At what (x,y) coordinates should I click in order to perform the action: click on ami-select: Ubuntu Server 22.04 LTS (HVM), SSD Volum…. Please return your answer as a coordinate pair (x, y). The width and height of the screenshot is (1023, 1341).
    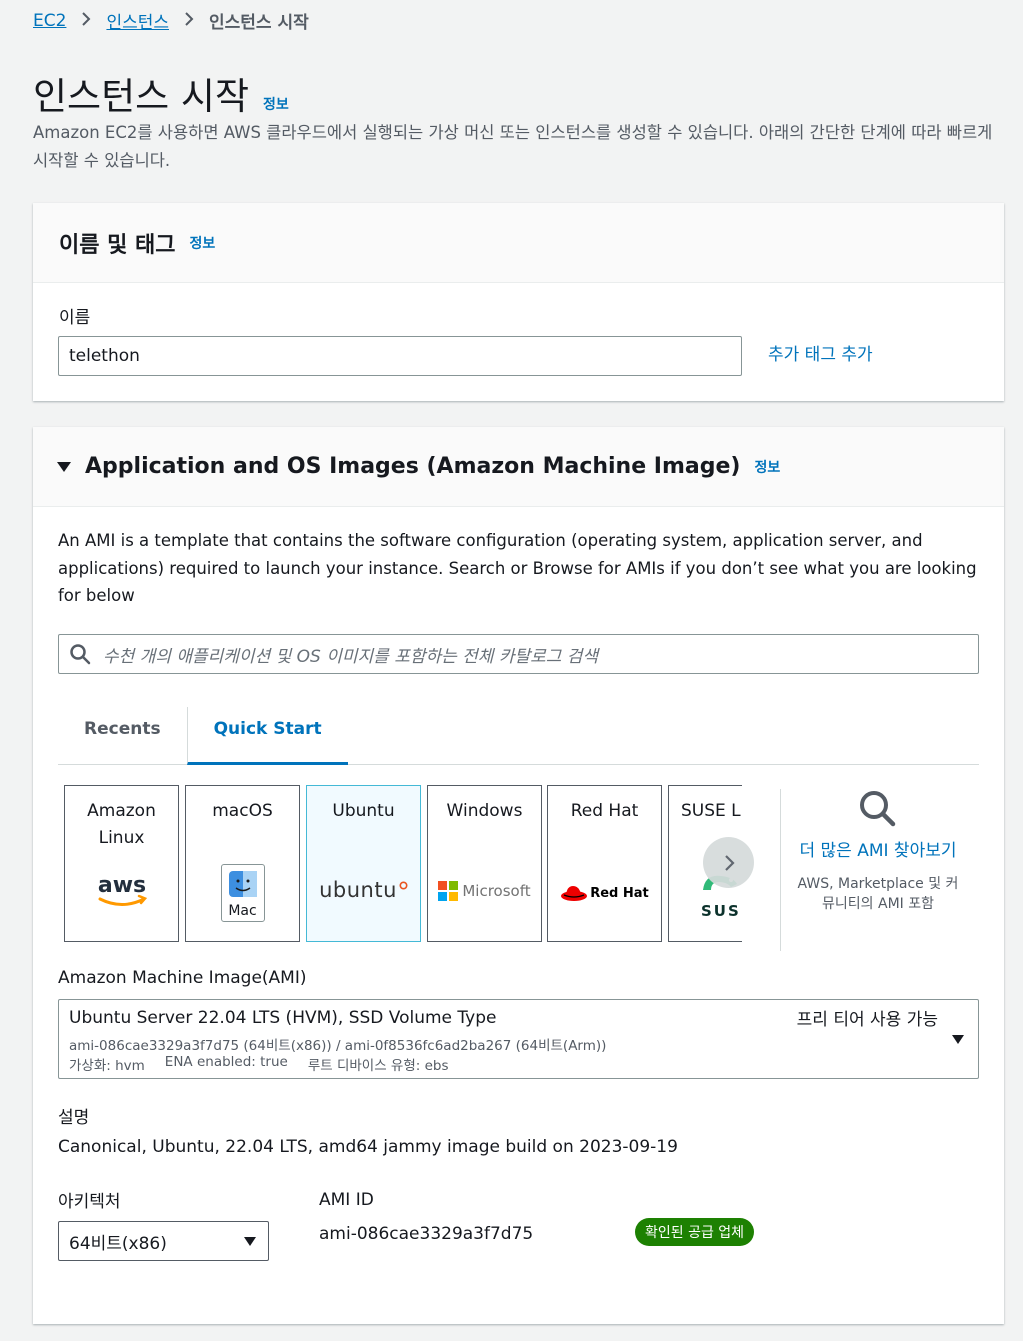
    Looking at the image, I should click on (518, 1039).